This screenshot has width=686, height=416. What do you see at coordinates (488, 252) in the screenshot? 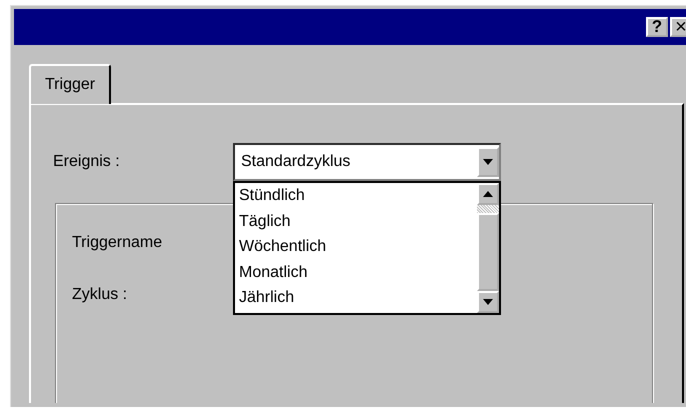
I see `scroll-thumb` at bounding box center [488, 252].